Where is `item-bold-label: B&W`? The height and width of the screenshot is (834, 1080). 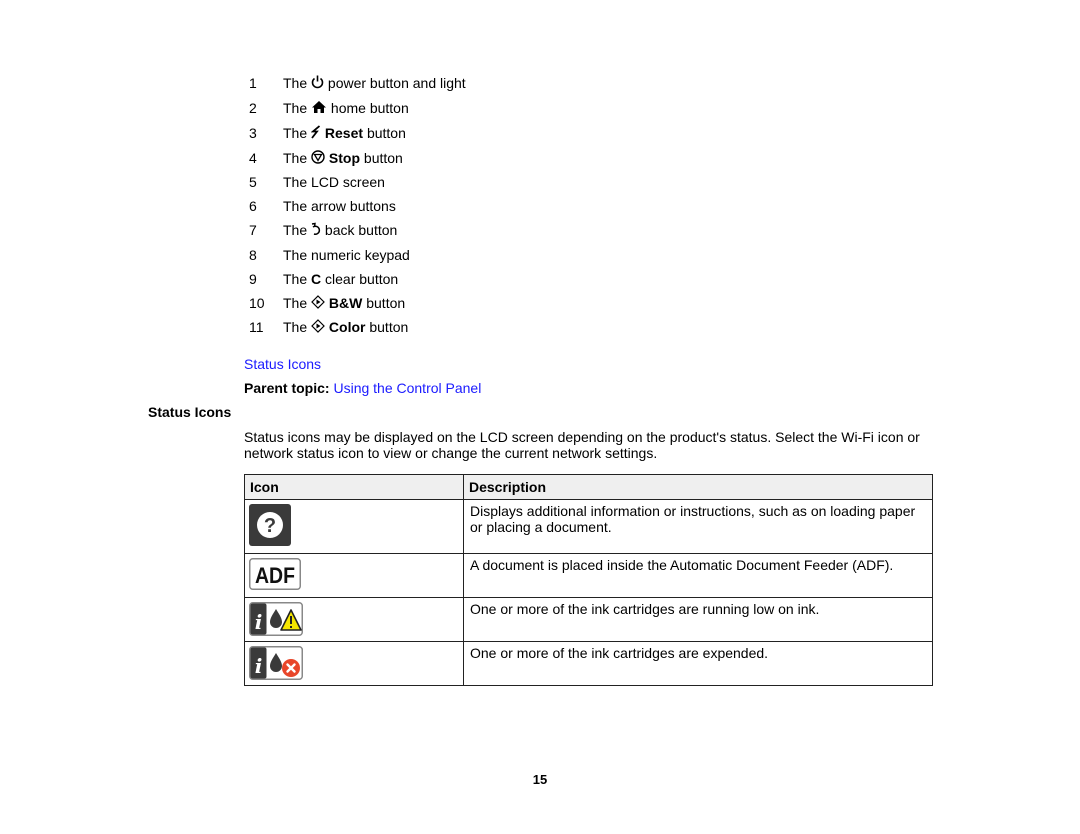 item-bold-label: B&W is located at coordinates (345, 303).